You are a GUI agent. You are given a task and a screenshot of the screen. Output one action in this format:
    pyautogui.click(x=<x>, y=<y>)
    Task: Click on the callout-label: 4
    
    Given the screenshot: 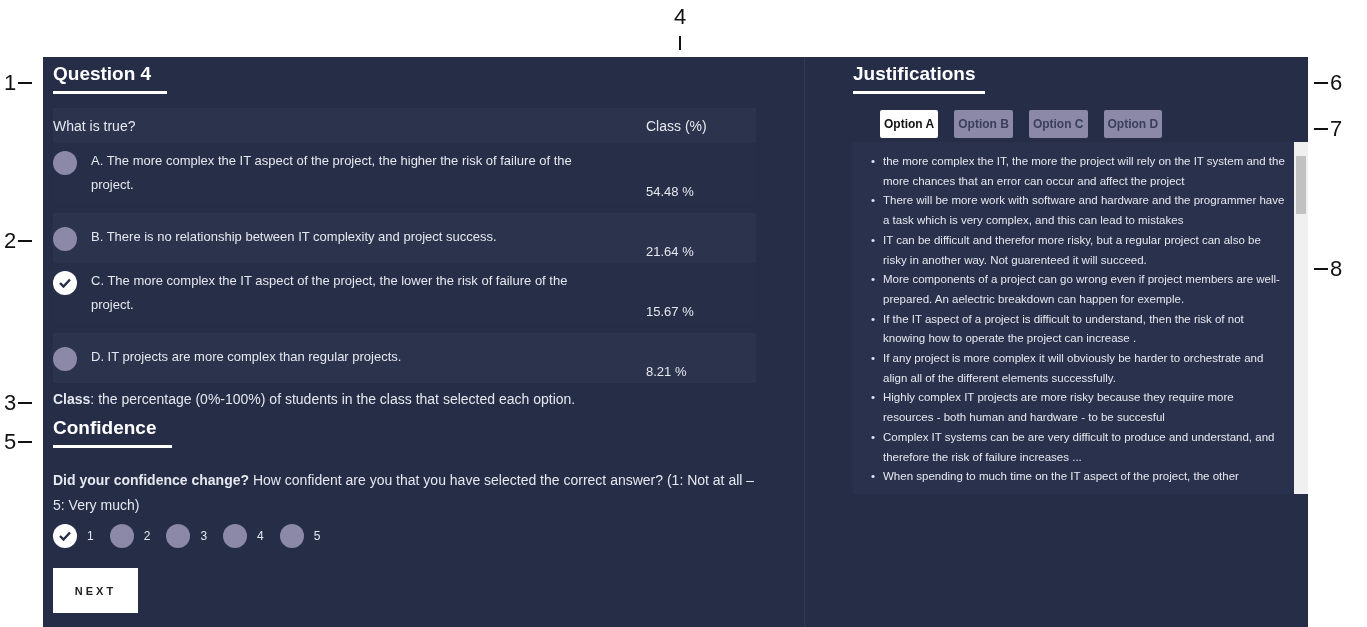 What is the action you would take?
    pyautogui.click(x=680, y=27)
    